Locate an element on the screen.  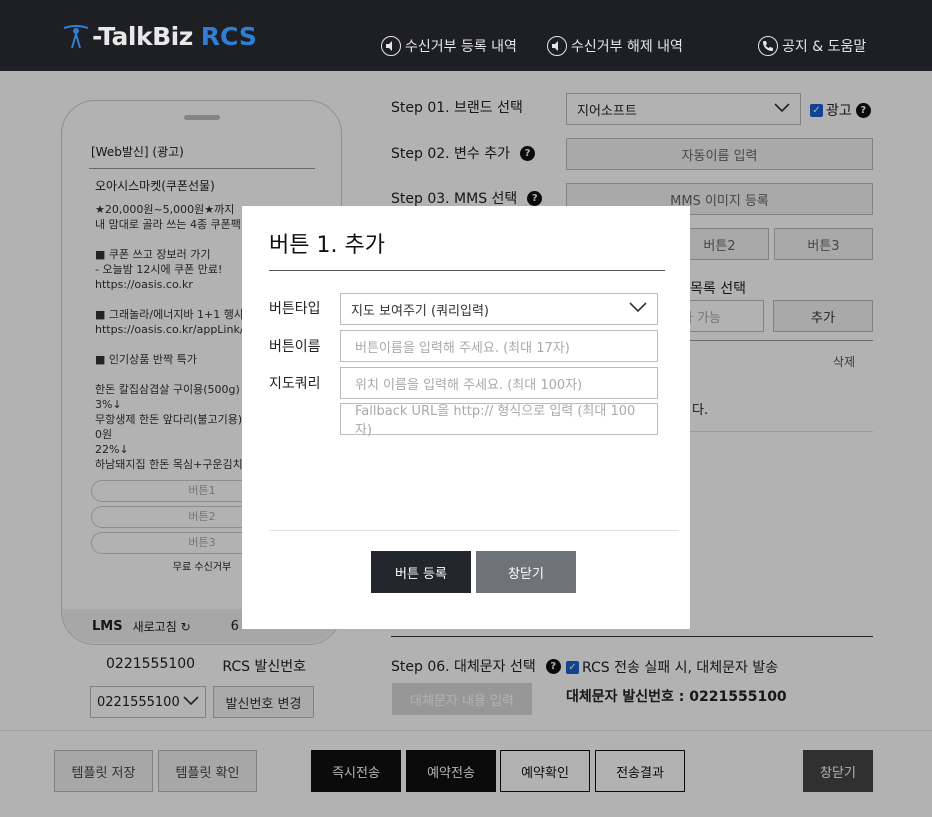
button-name-label: 버튼이름 is located at coordinates (295, 347).